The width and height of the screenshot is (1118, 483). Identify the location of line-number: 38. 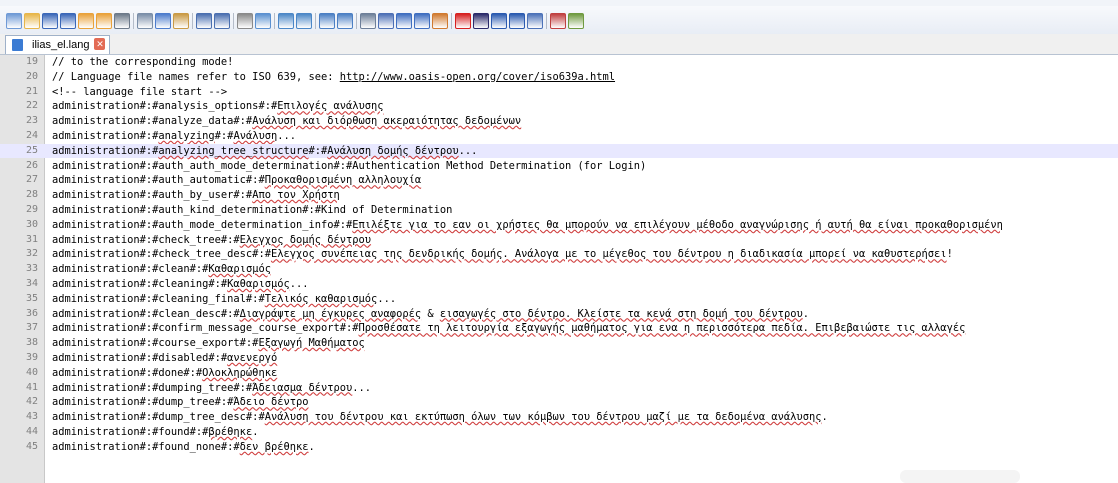
(31, 343).